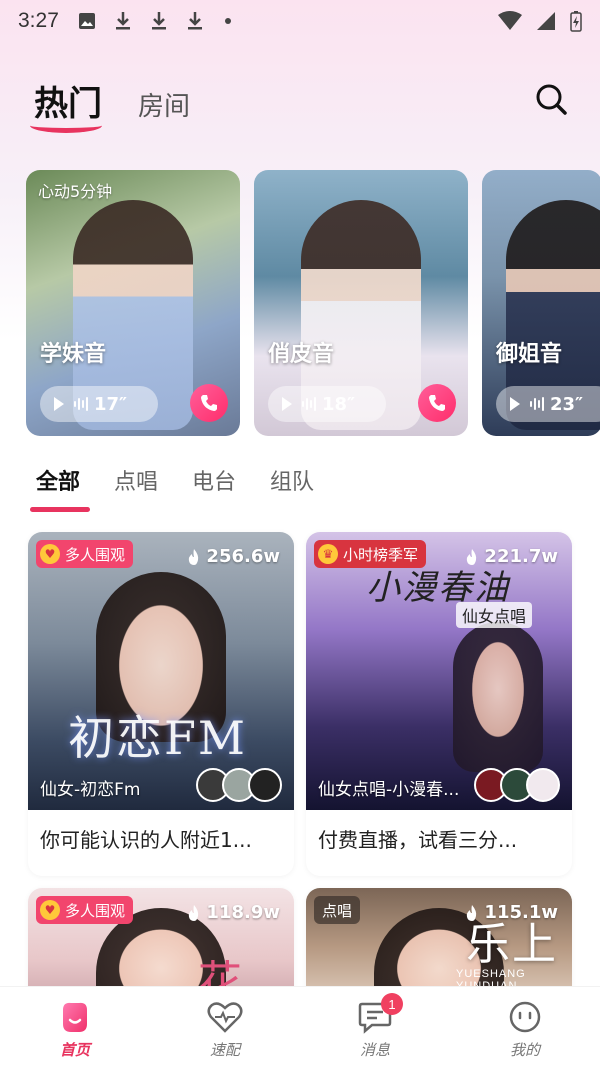 This screenshot has height=1066, width=600. What do you see at coordinates (374, 1050) in the screenshot?
I see `nav-label: 消息` at bounding box center [374, 1050].